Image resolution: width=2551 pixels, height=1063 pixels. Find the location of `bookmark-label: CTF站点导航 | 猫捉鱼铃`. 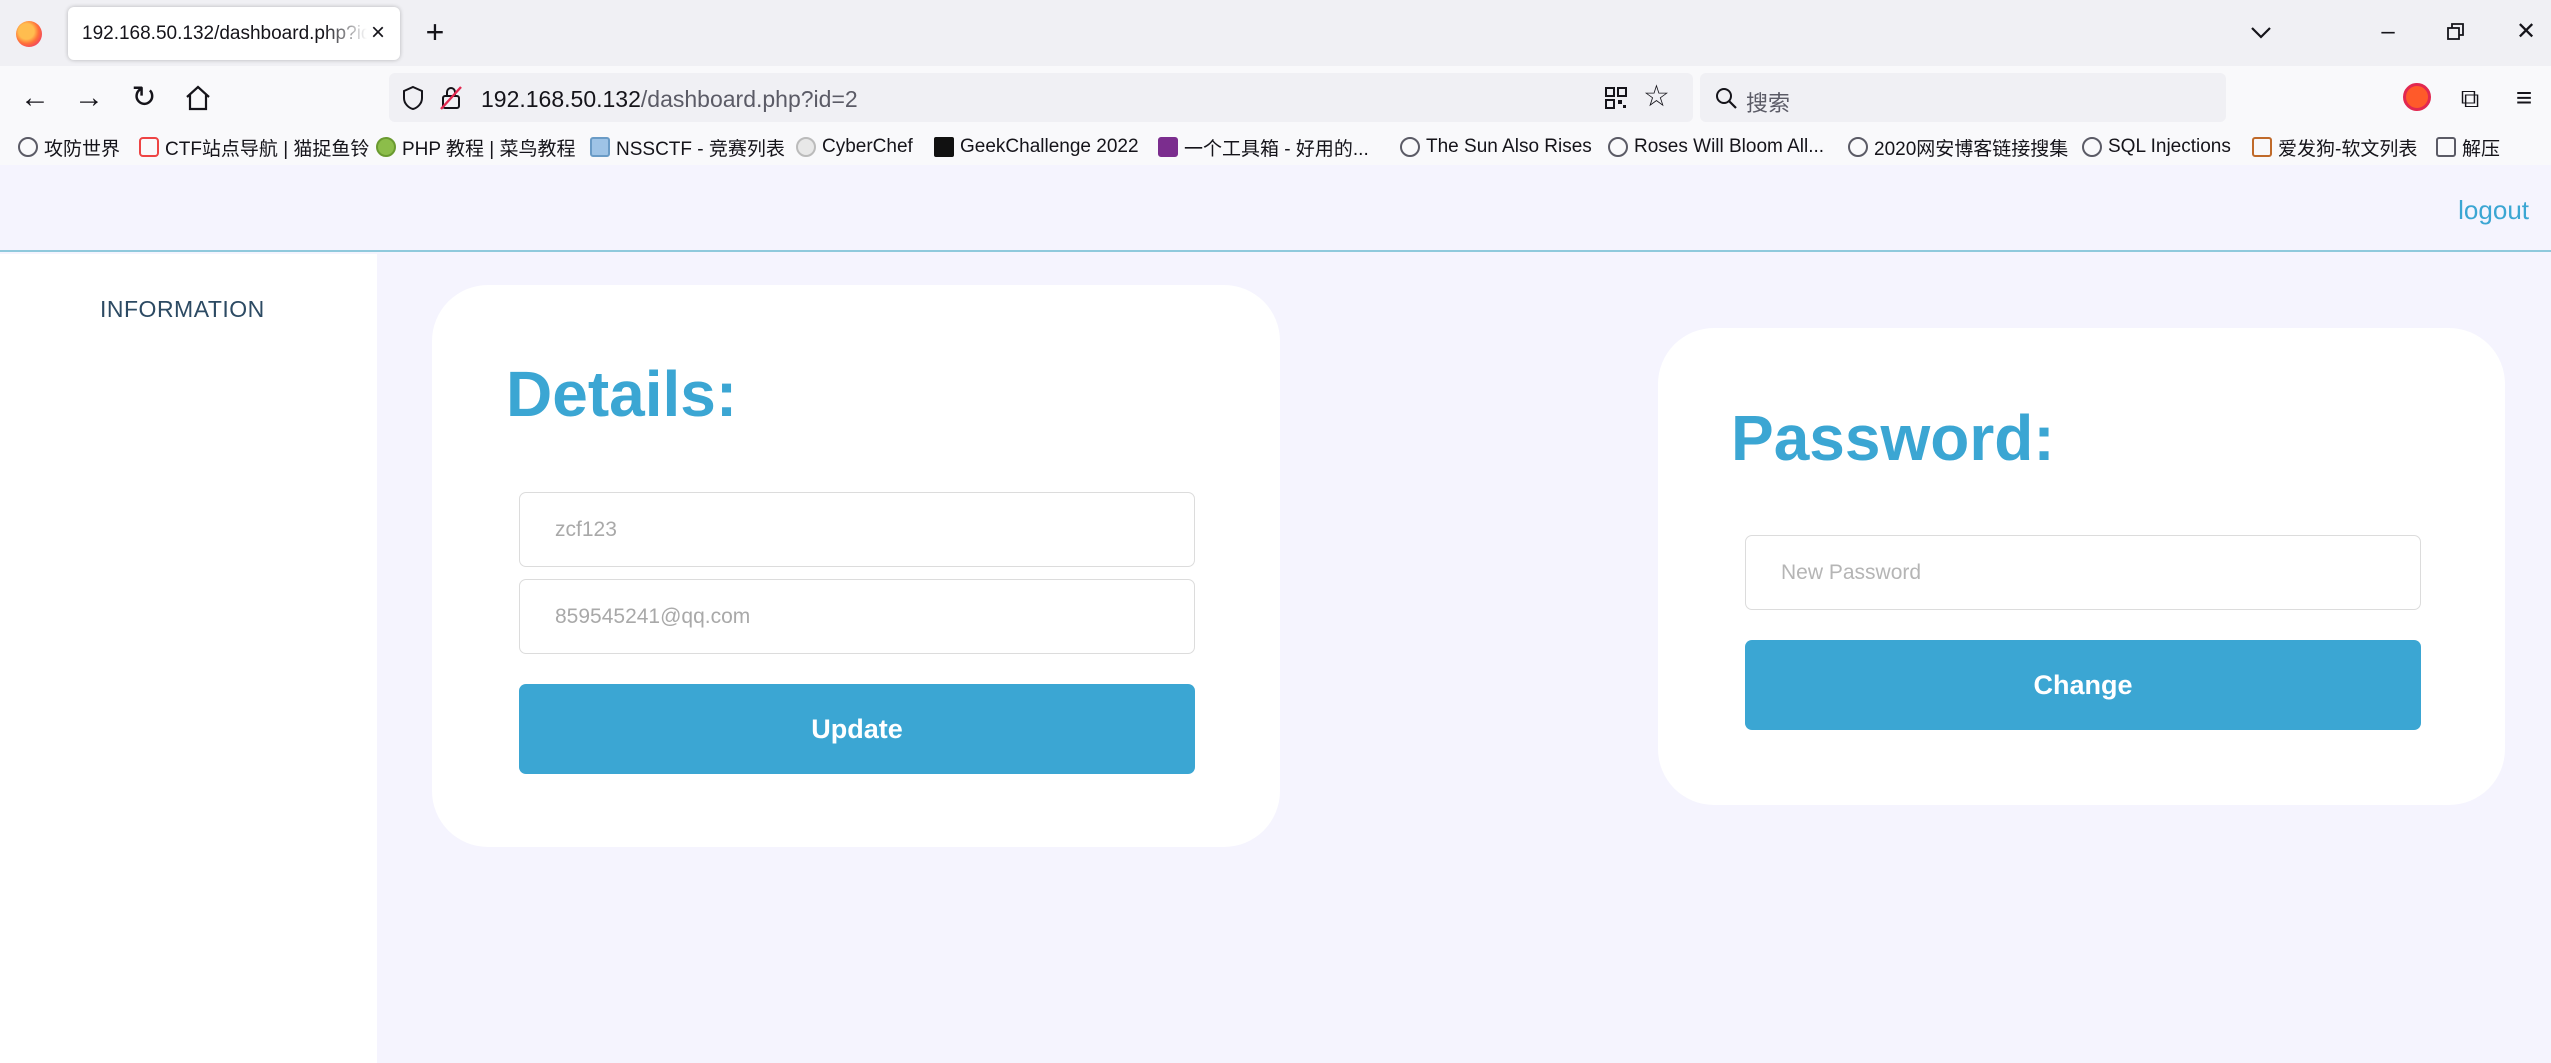

bookmark-label: CTF站点导航 | 猫捉鱼铃 is located at coordinates (267, 149).